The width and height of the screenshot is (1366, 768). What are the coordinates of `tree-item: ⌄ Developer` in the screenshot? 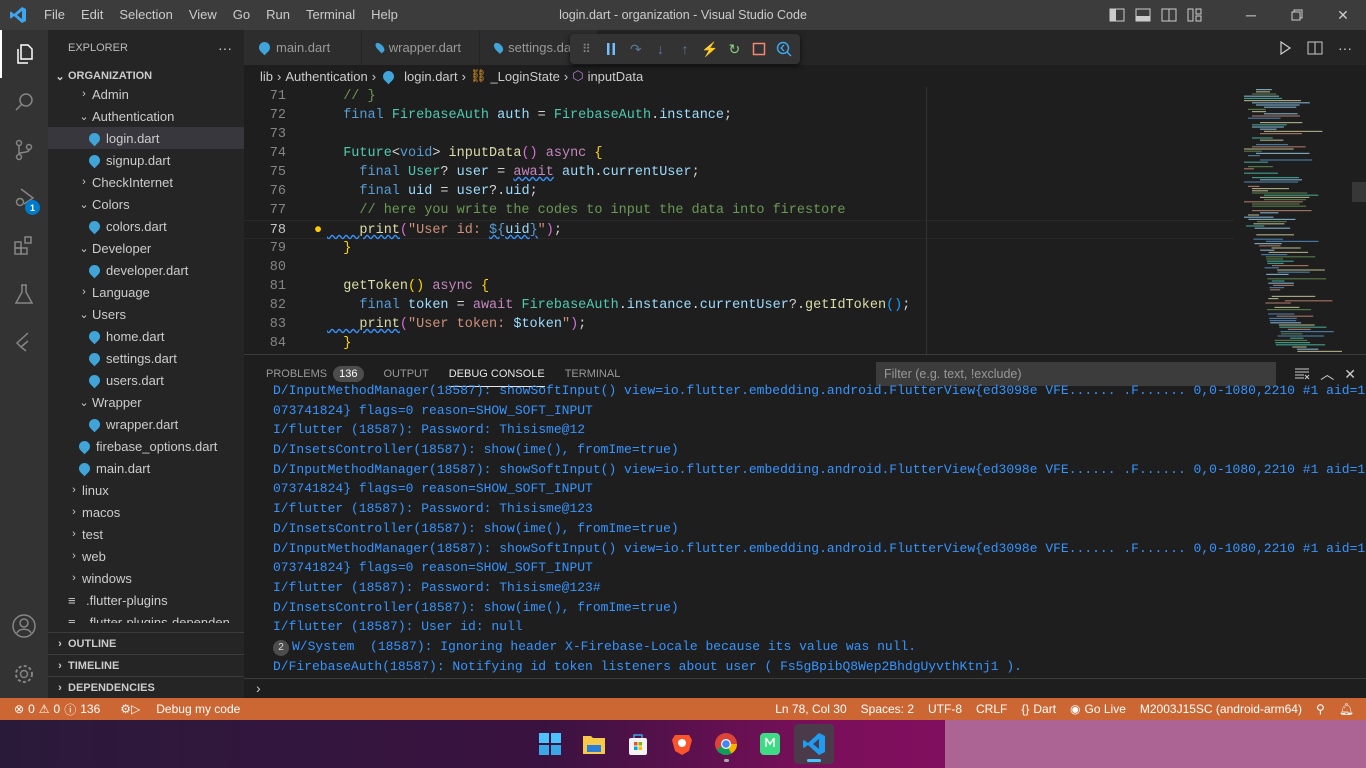 It's located at (146, 248).